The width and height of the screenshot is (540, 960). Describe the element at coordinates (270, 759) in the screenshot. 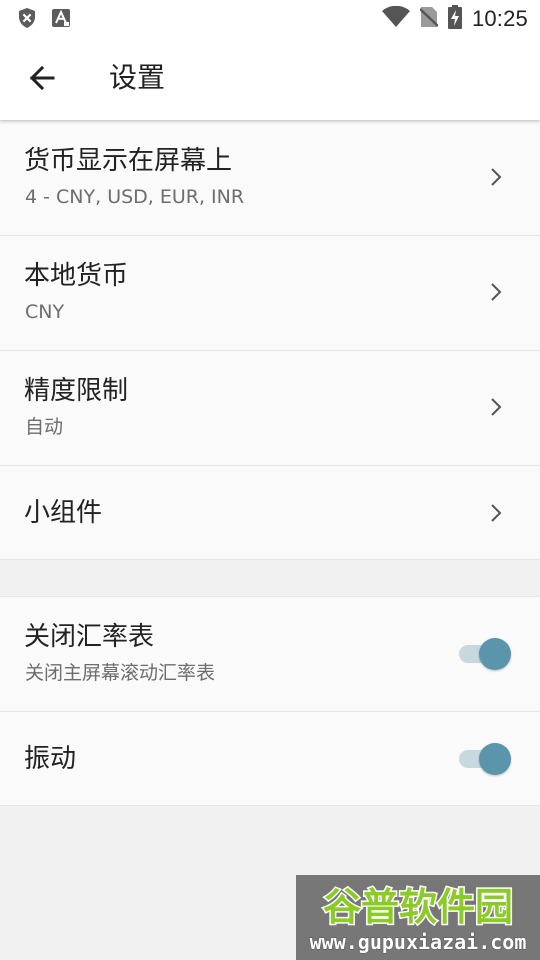

I see `setting-row-vibration: 振动` at that location.